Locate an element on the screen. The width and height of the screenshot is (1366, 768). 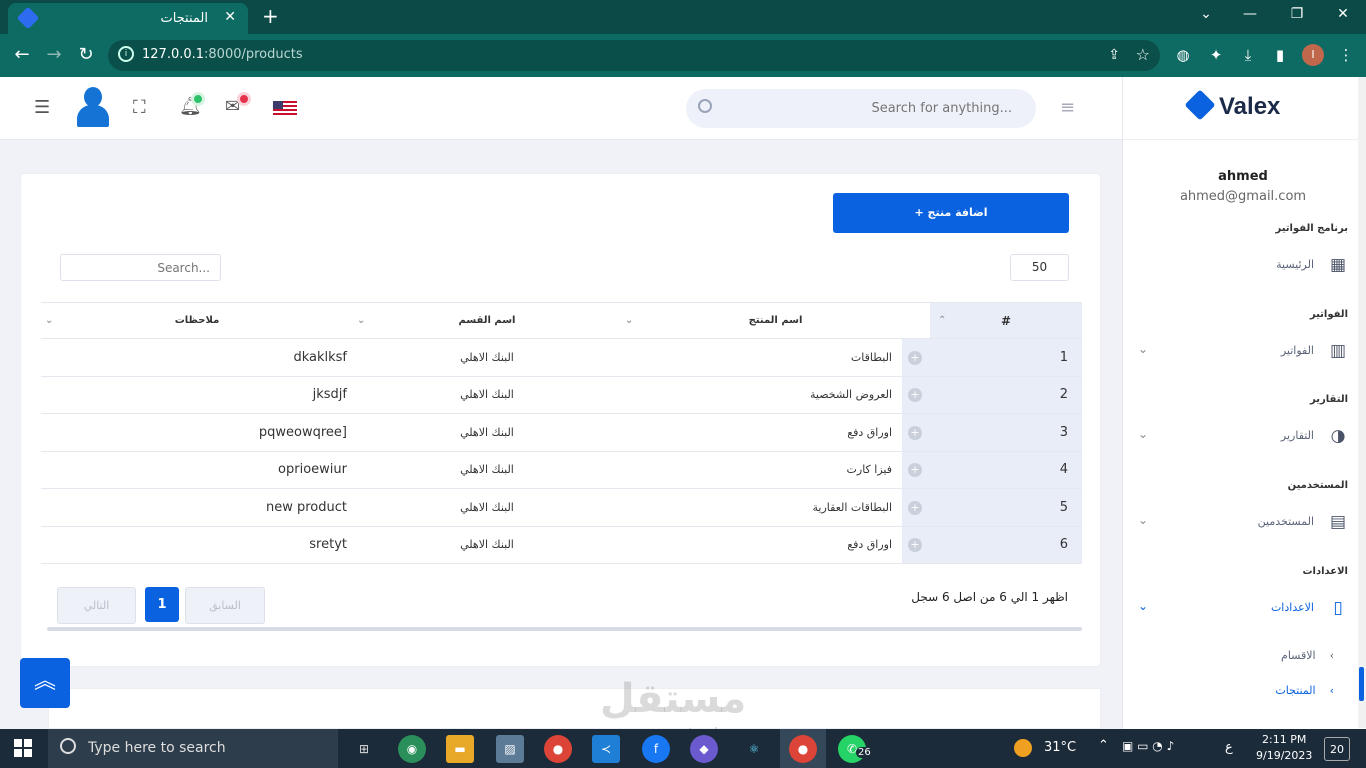
add-product-button: اضافة منتج + is located at coordinates (951, 213).